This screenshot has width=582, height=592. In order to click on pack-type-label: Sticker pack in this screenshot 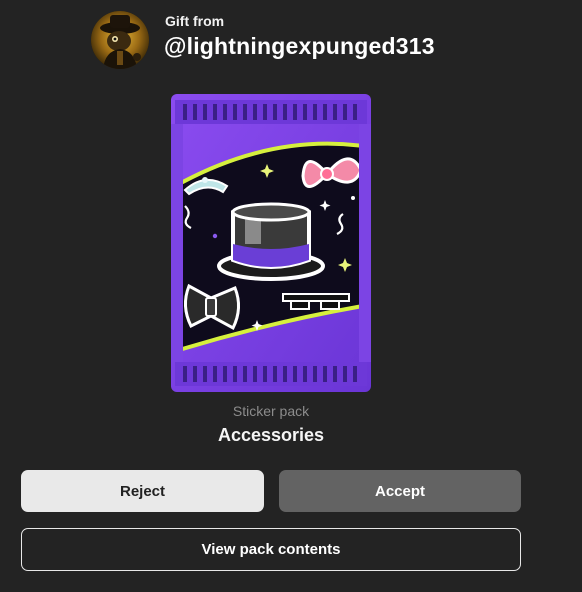, I will do `click(271, 411)`.